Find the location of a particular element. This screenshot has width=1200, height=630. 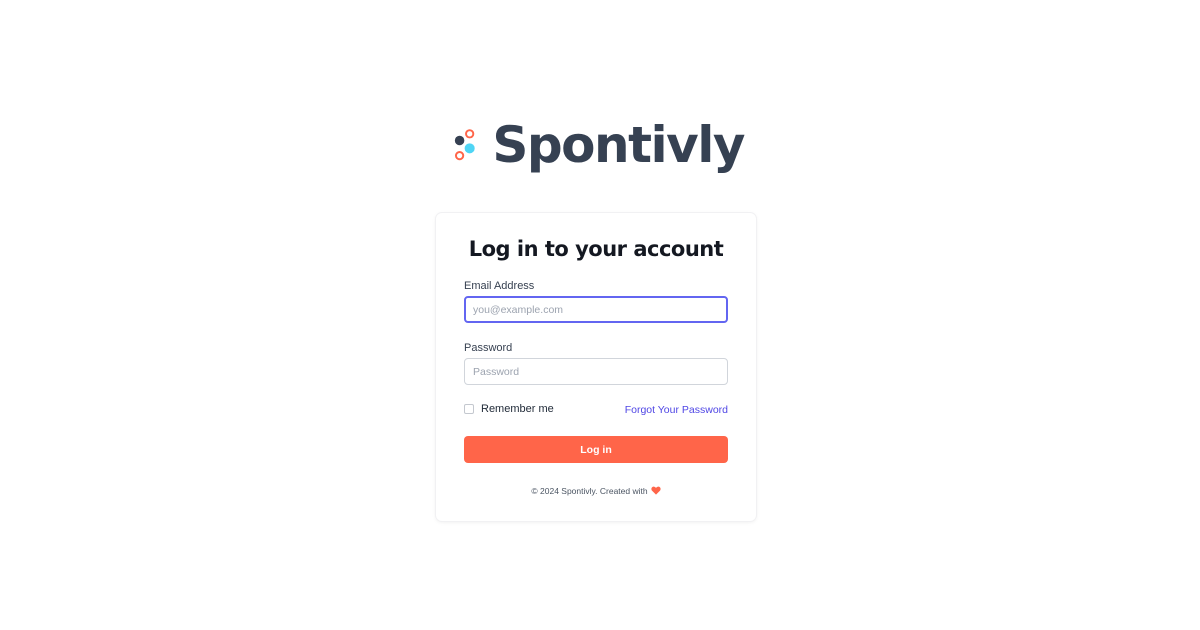

brand-logo: Spontivly is located at coordinates (599, 145).